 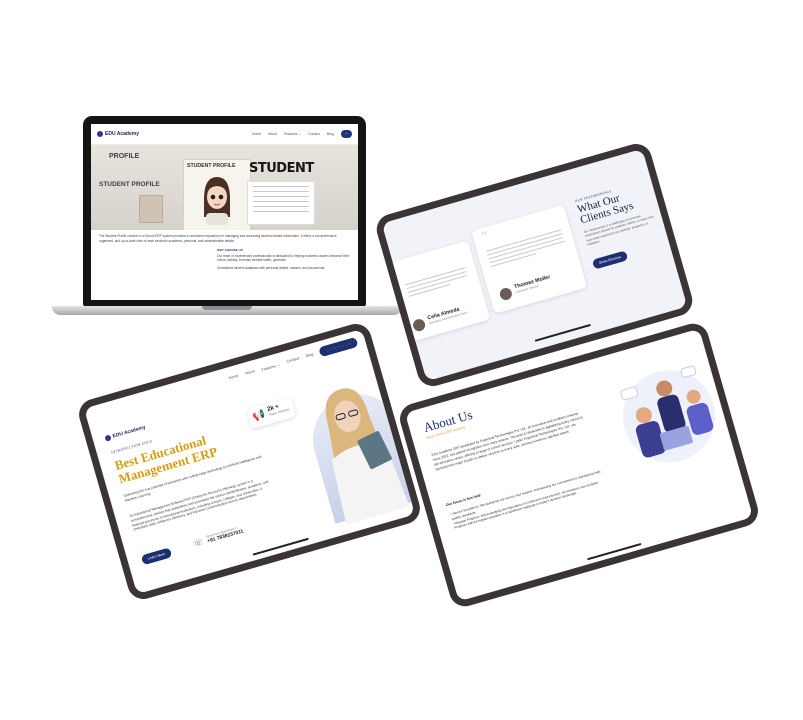 I want to click on schedule-call-button: Schedule a Call, so click(x=338, y=347).